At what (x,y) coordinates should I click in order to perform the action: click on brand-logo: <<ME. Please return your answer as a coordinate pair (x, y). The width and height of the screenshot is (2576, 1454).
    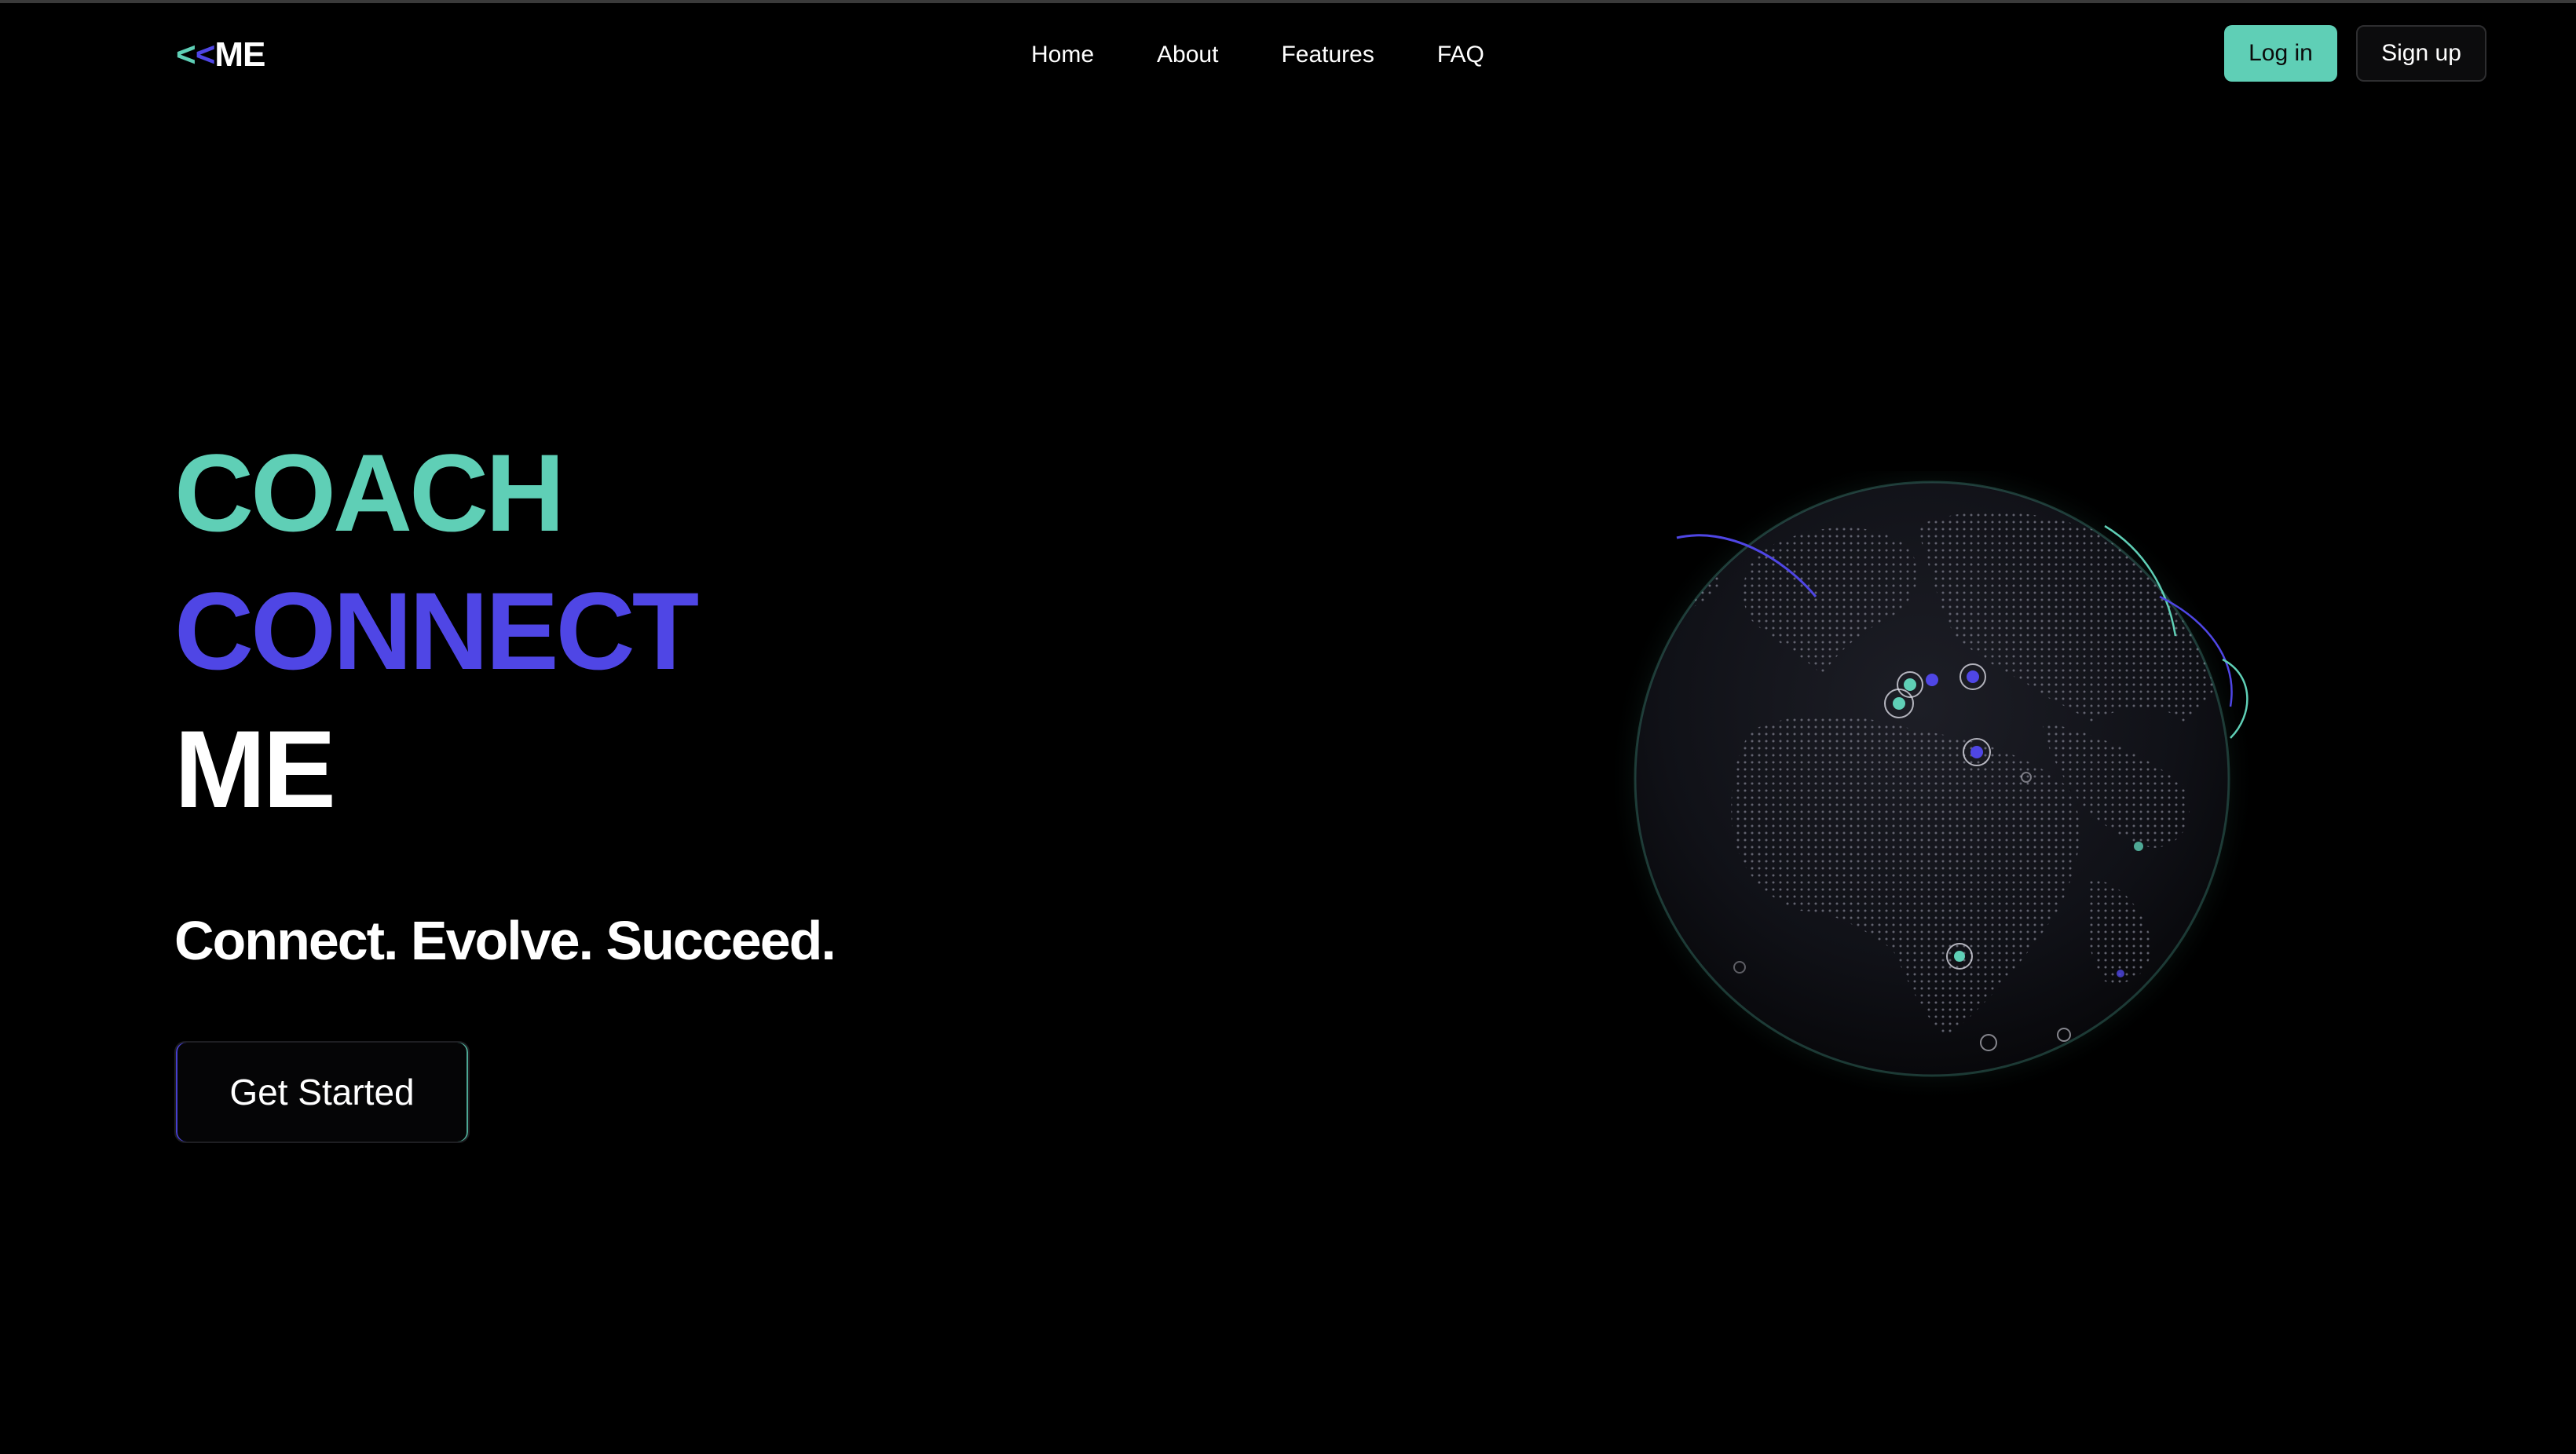
    Looking at the image, I should click on (221, 55).